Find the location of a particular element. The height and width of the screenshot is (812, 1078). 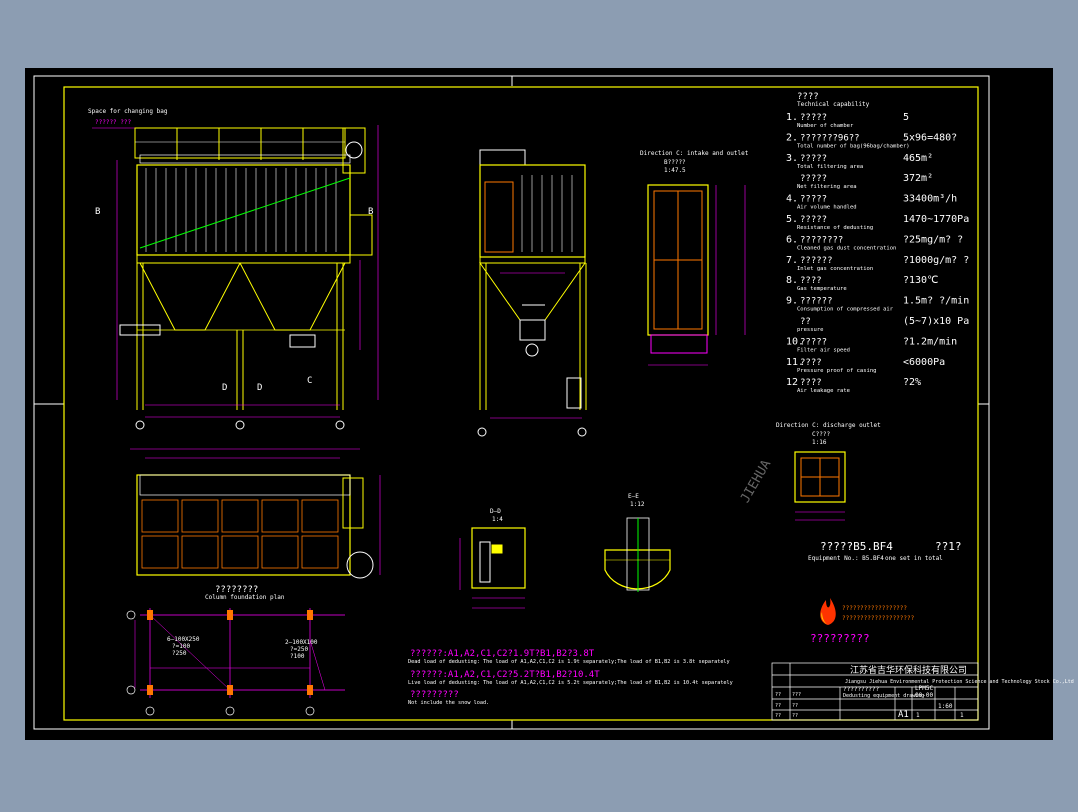

logo-sub-fine: ???????????????????? is located at coordinates (878, 618).